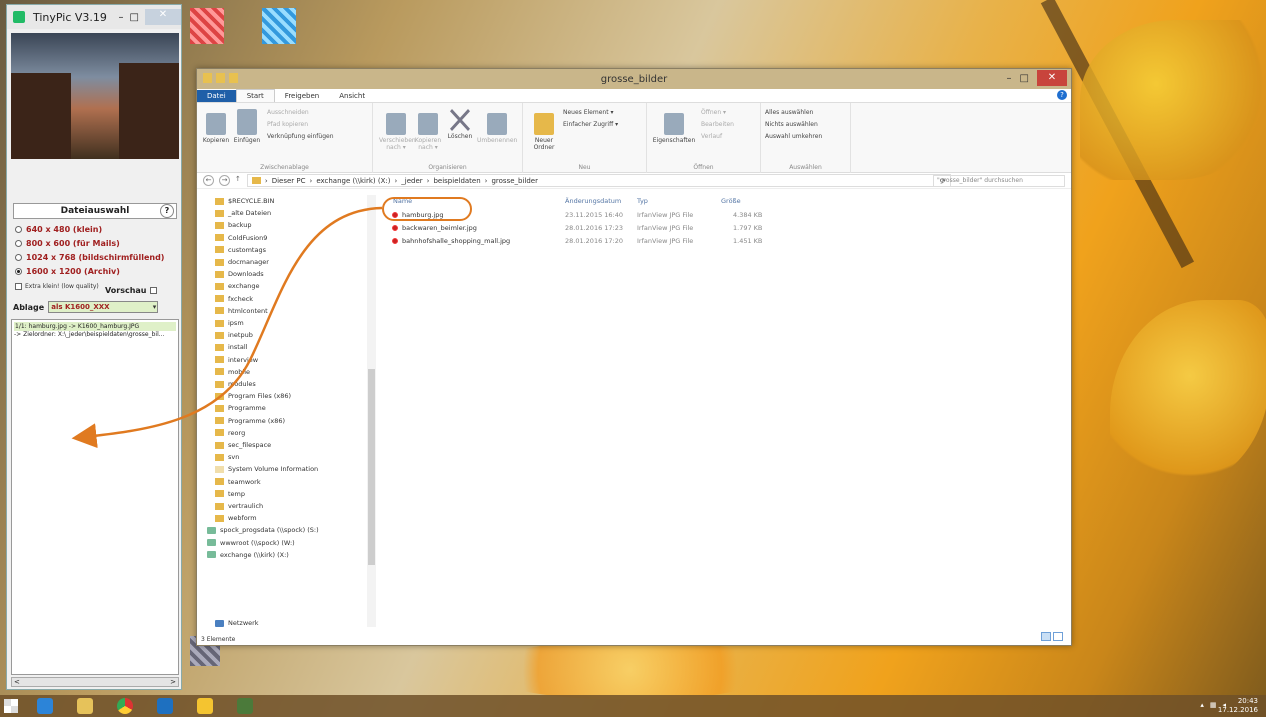  What do you see at coordinates (1202, 705) in the screenshot?
I see `tray-arrow-icon: ▴` at bounding box center [1202, 705].